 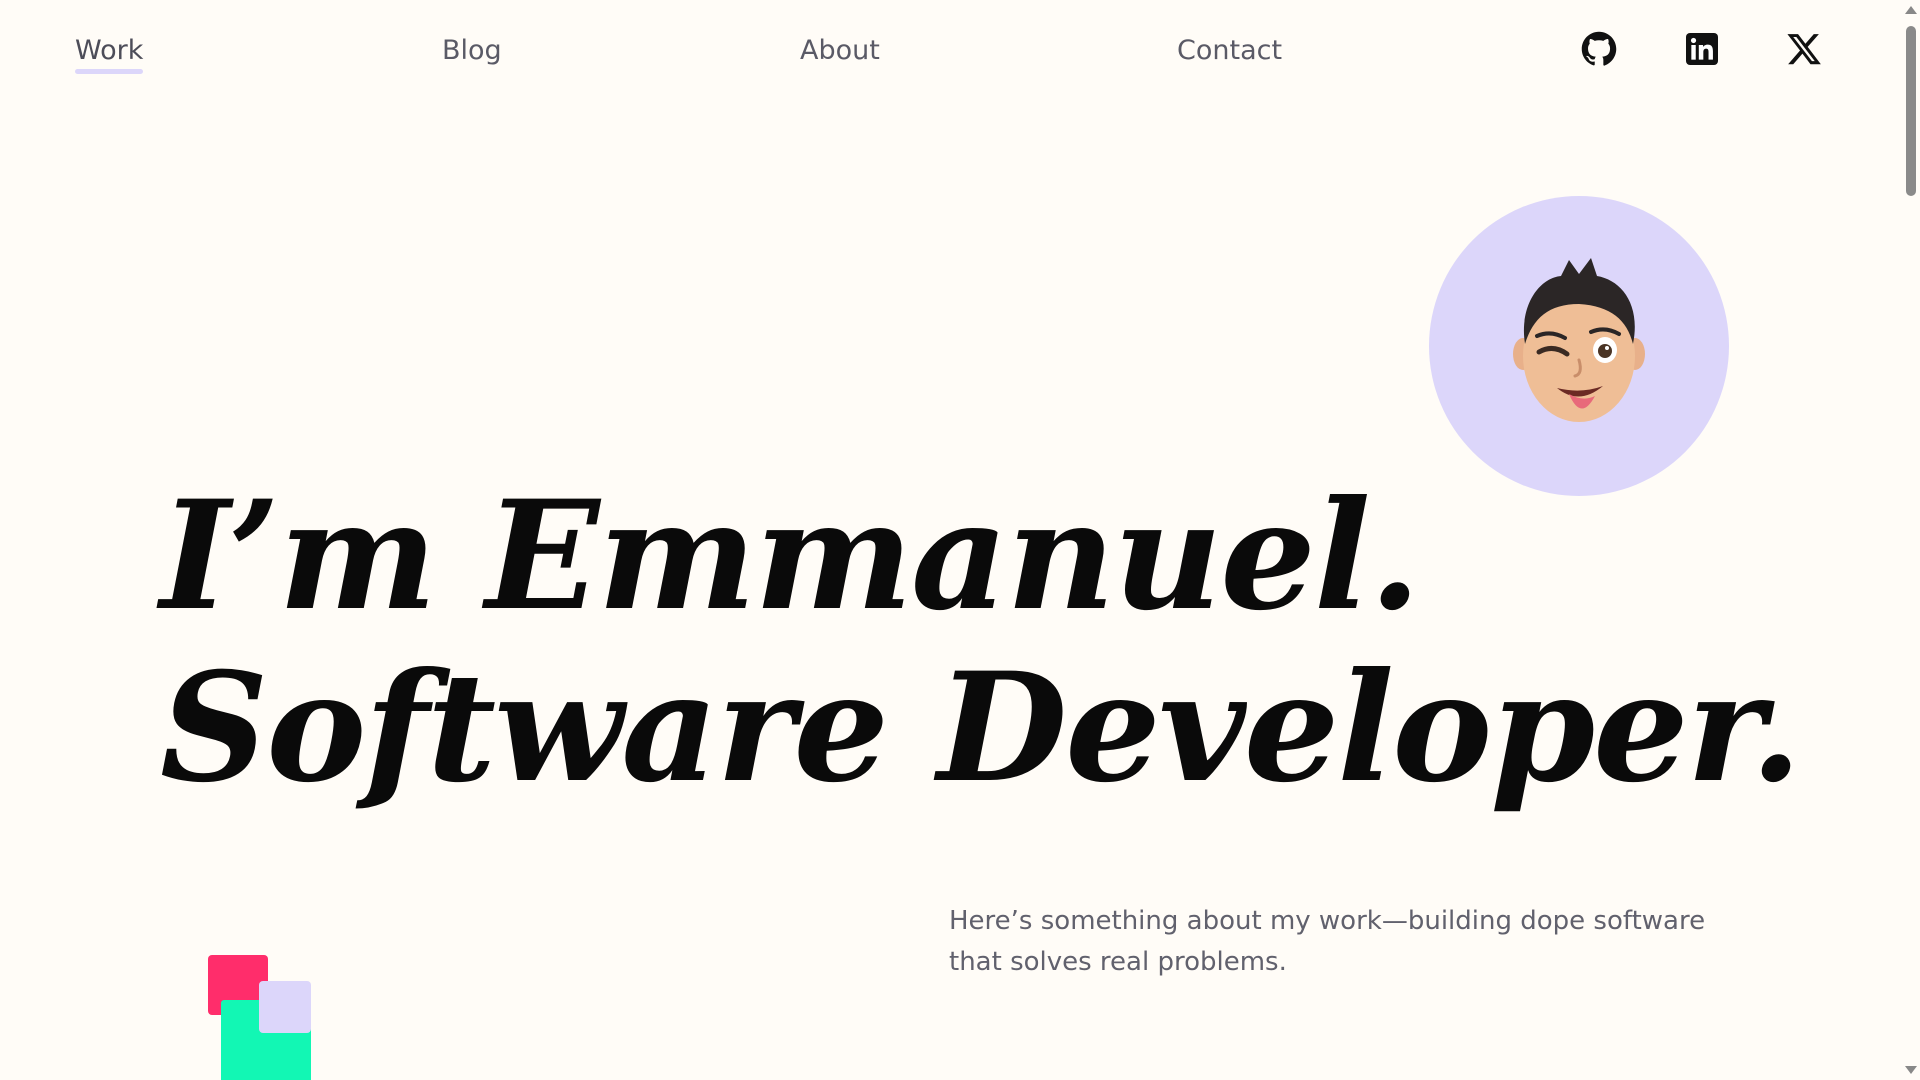 I want to click on nav-link-work-label: Work, so click(x=109, y=50).